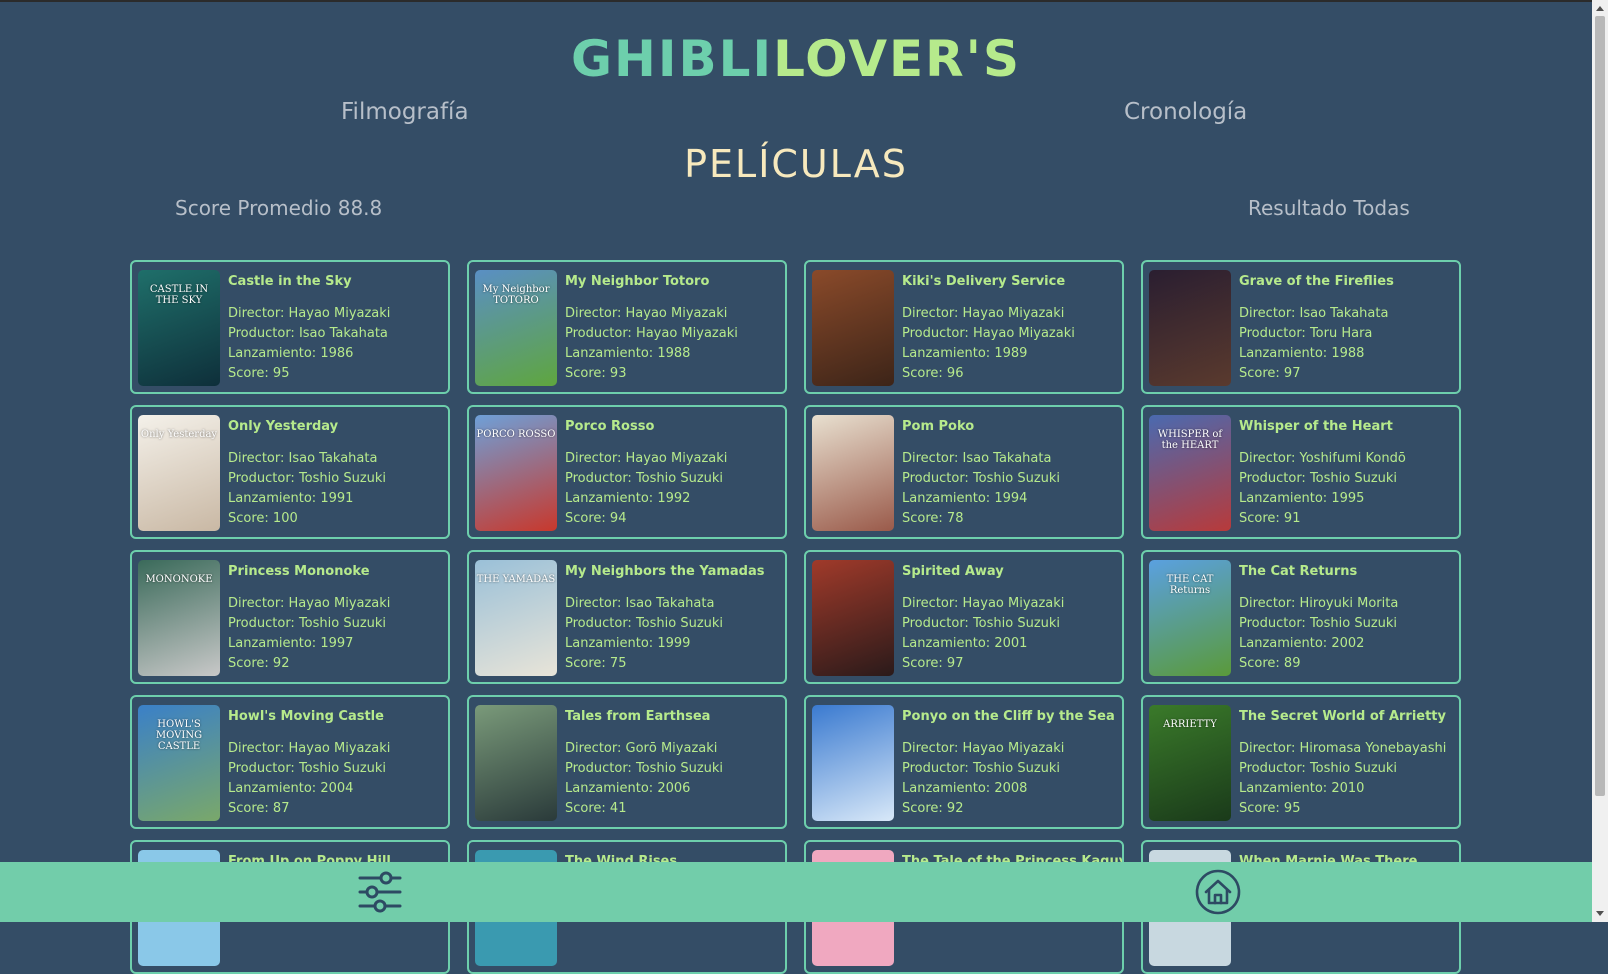 Image resolution: width=1608 pixels, height=974 pixels. I want to click on poster-title-art: THE YAMADAS, so click(516, 579).